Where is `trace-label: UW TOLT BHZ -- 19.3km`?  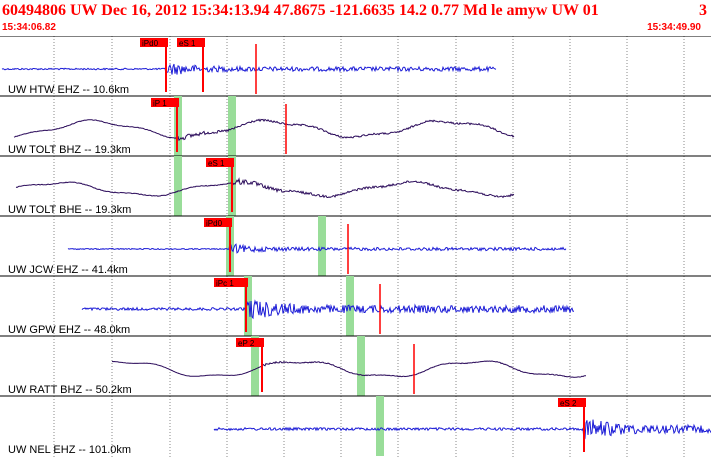 trace-label: UW TOLT BHZ -- 19.3km is located at coordinates (69, 150).